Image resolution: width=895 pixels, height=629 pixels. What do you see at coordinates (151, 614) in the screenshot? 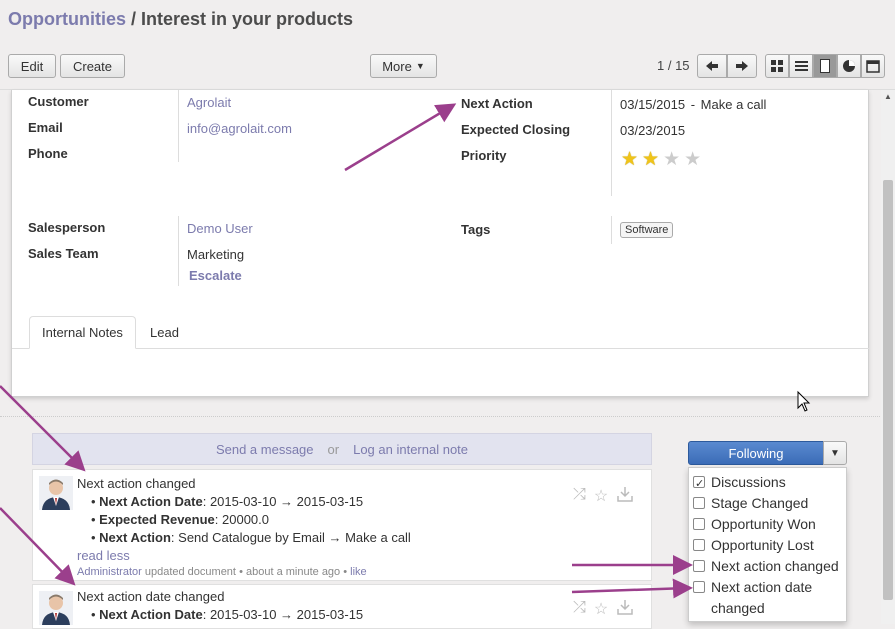
I see `field-name: Next Action Date` at bounding box center [151, 614].